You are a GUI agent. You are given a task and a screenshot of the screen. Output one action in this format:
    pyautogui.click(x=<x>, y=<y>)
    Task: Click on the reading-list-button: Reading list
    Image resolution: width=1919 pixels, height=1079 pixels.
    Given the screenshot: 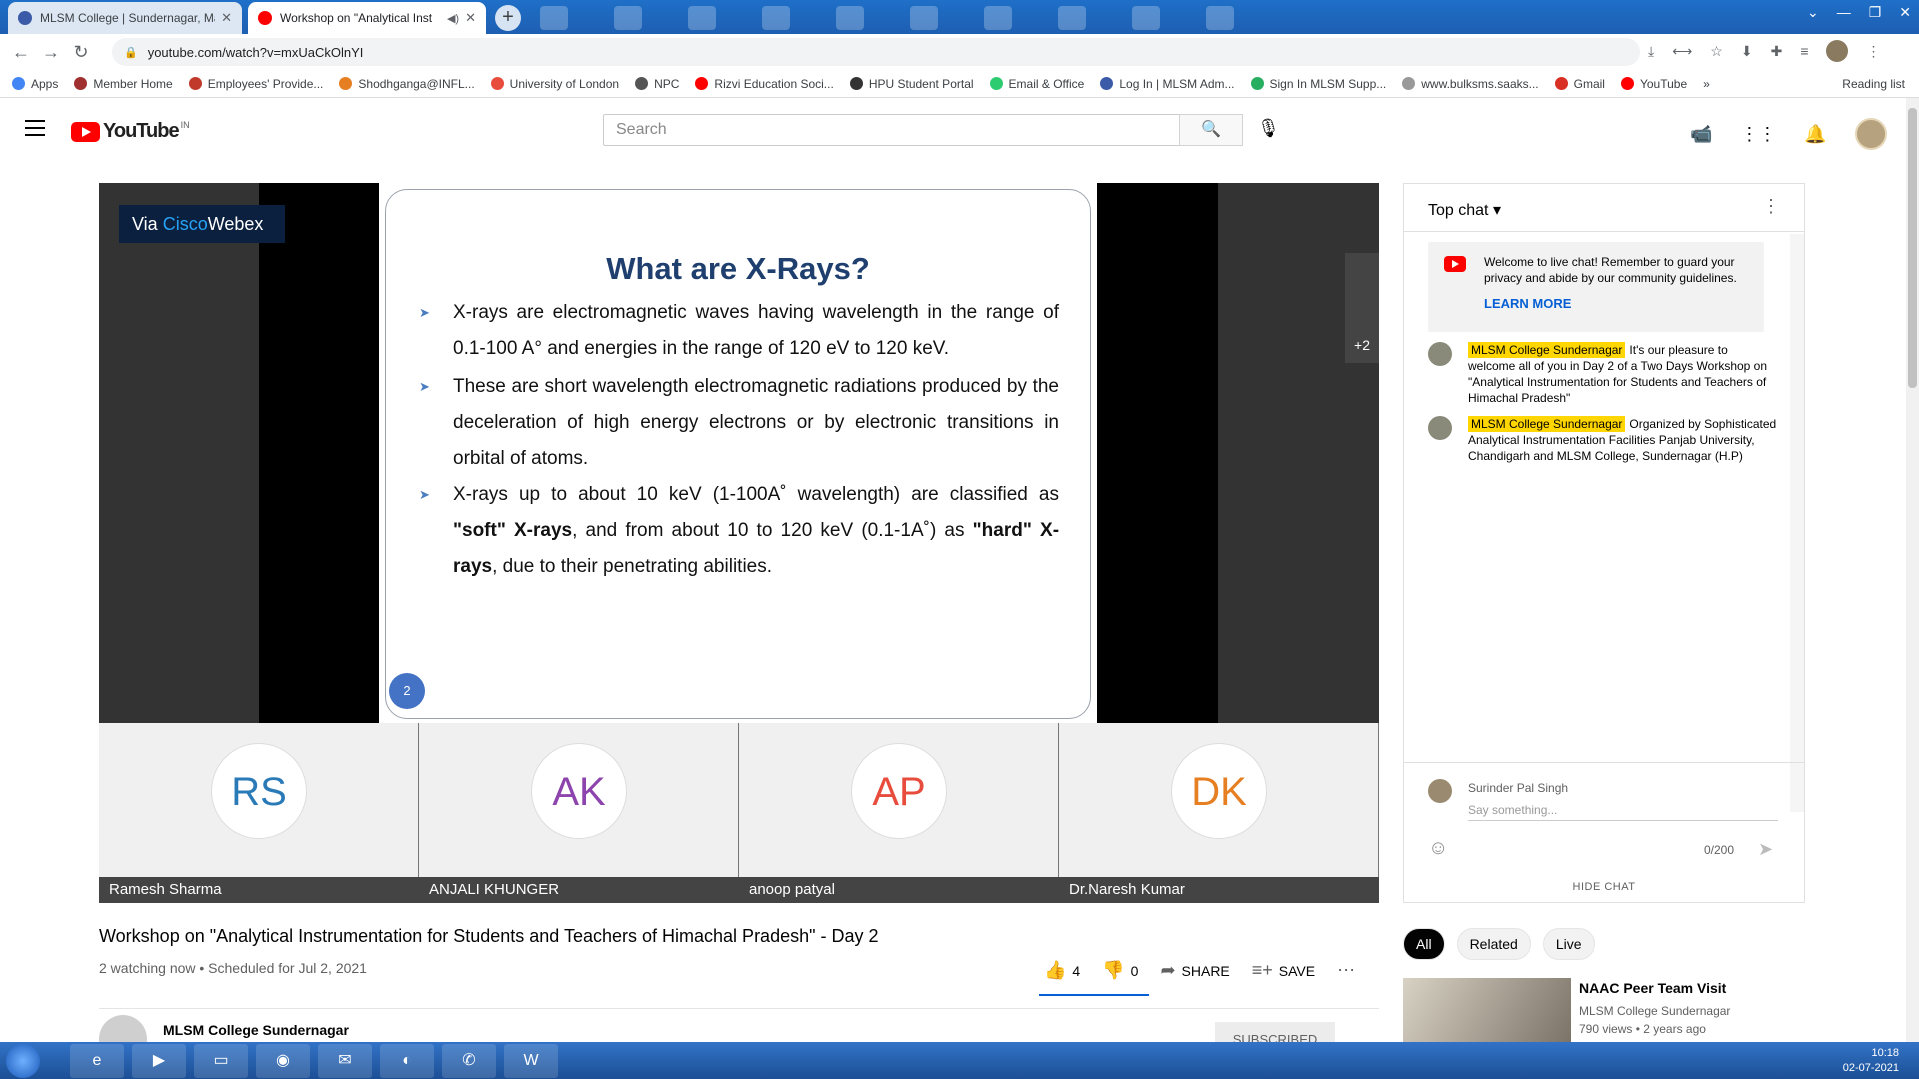 What is the action you would take?
    pyautogui.click(x=1873, y=84)
    